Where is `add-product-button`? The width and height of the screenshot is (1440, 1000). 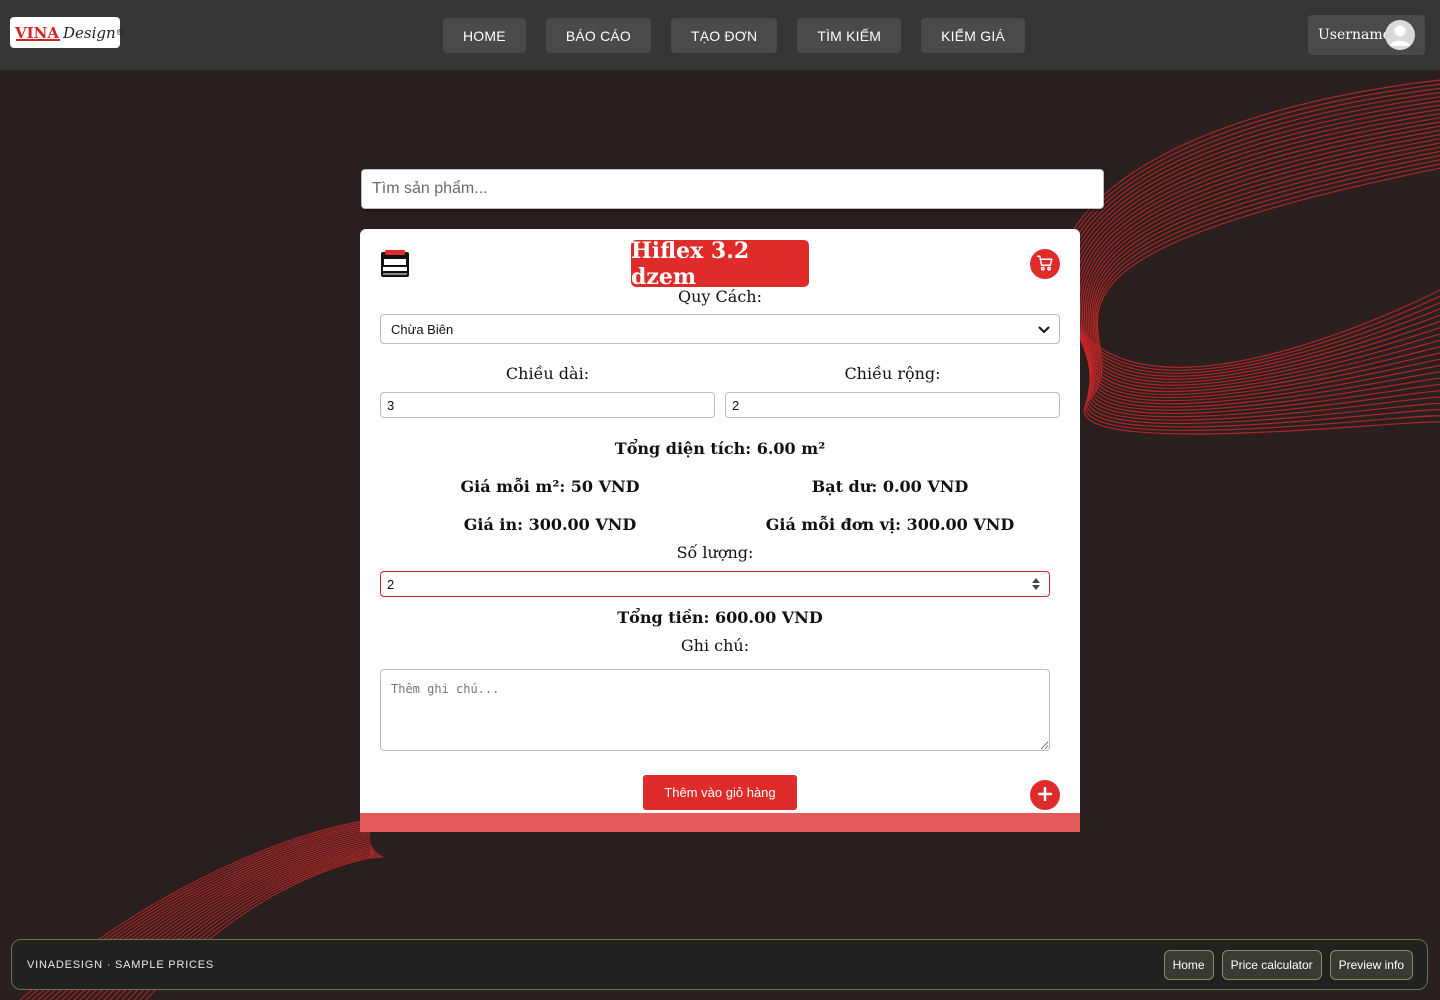
add-product-button is located at coordinates (1045, 795).